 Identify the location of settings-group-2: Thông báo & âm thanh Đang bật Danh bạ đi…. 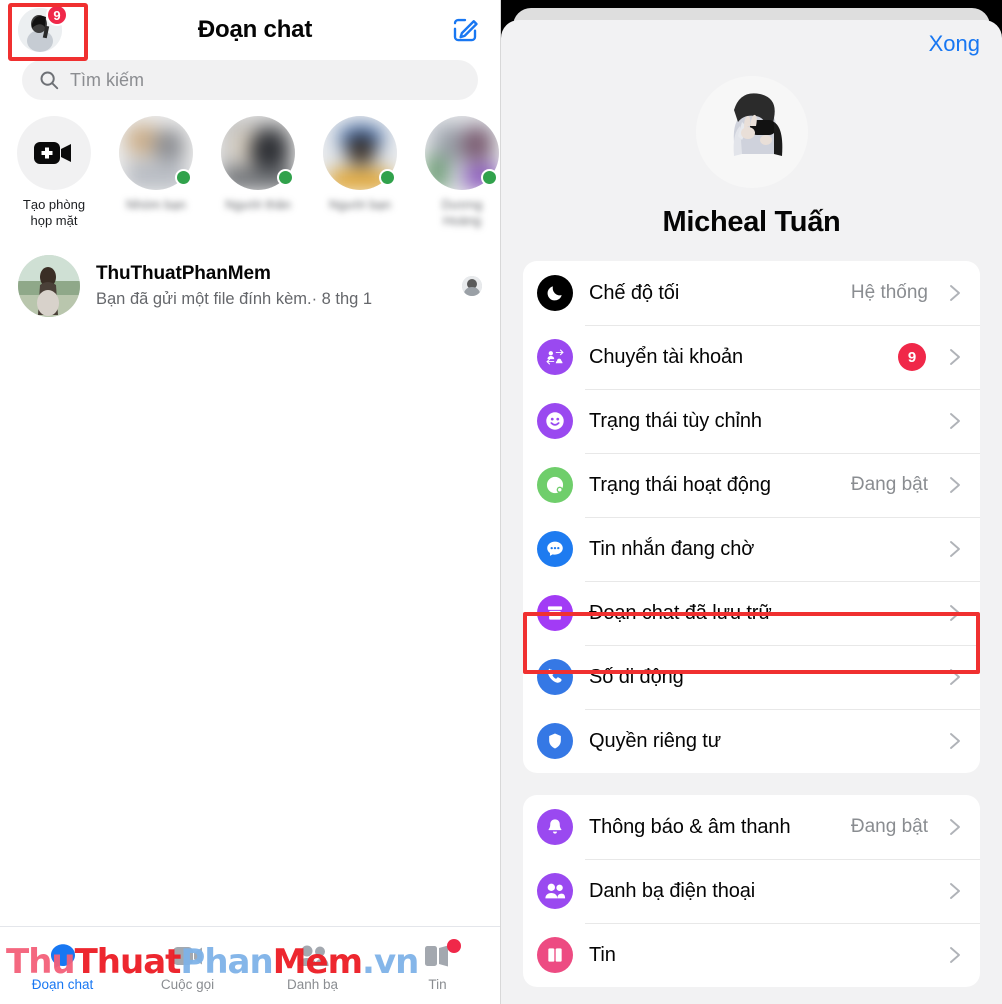
(751, 891).